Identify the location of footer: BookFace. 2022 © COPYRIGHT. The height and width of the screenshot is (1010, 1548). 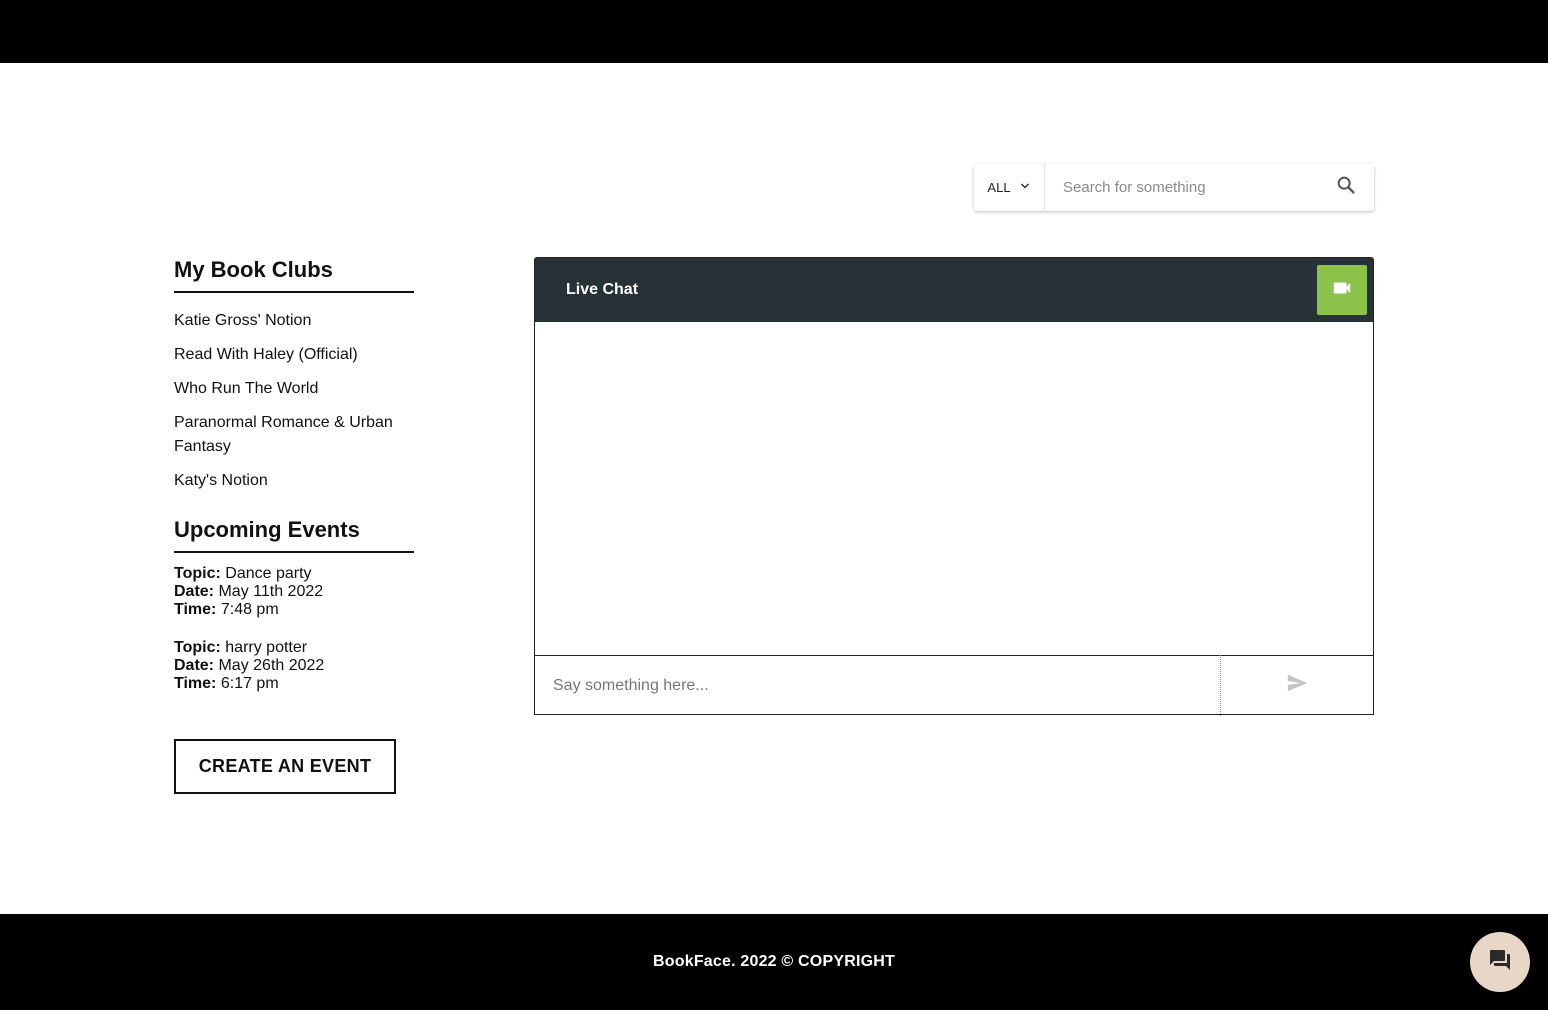
(774, 962).